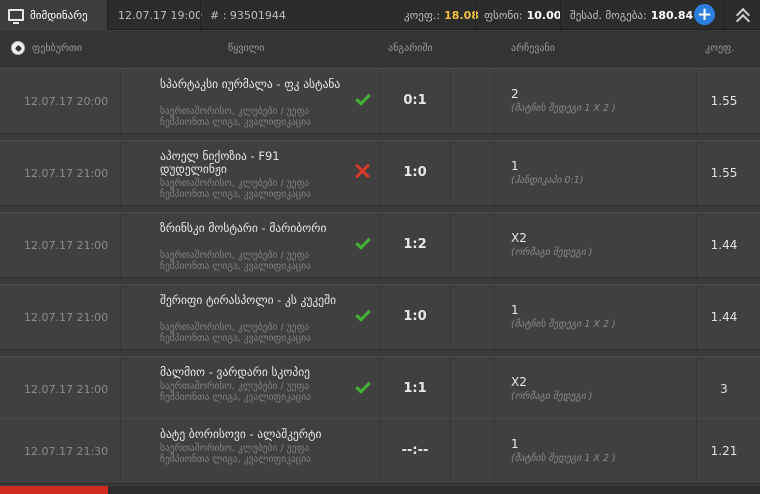  I want to click on row-score: --:--, so click(415, 450).